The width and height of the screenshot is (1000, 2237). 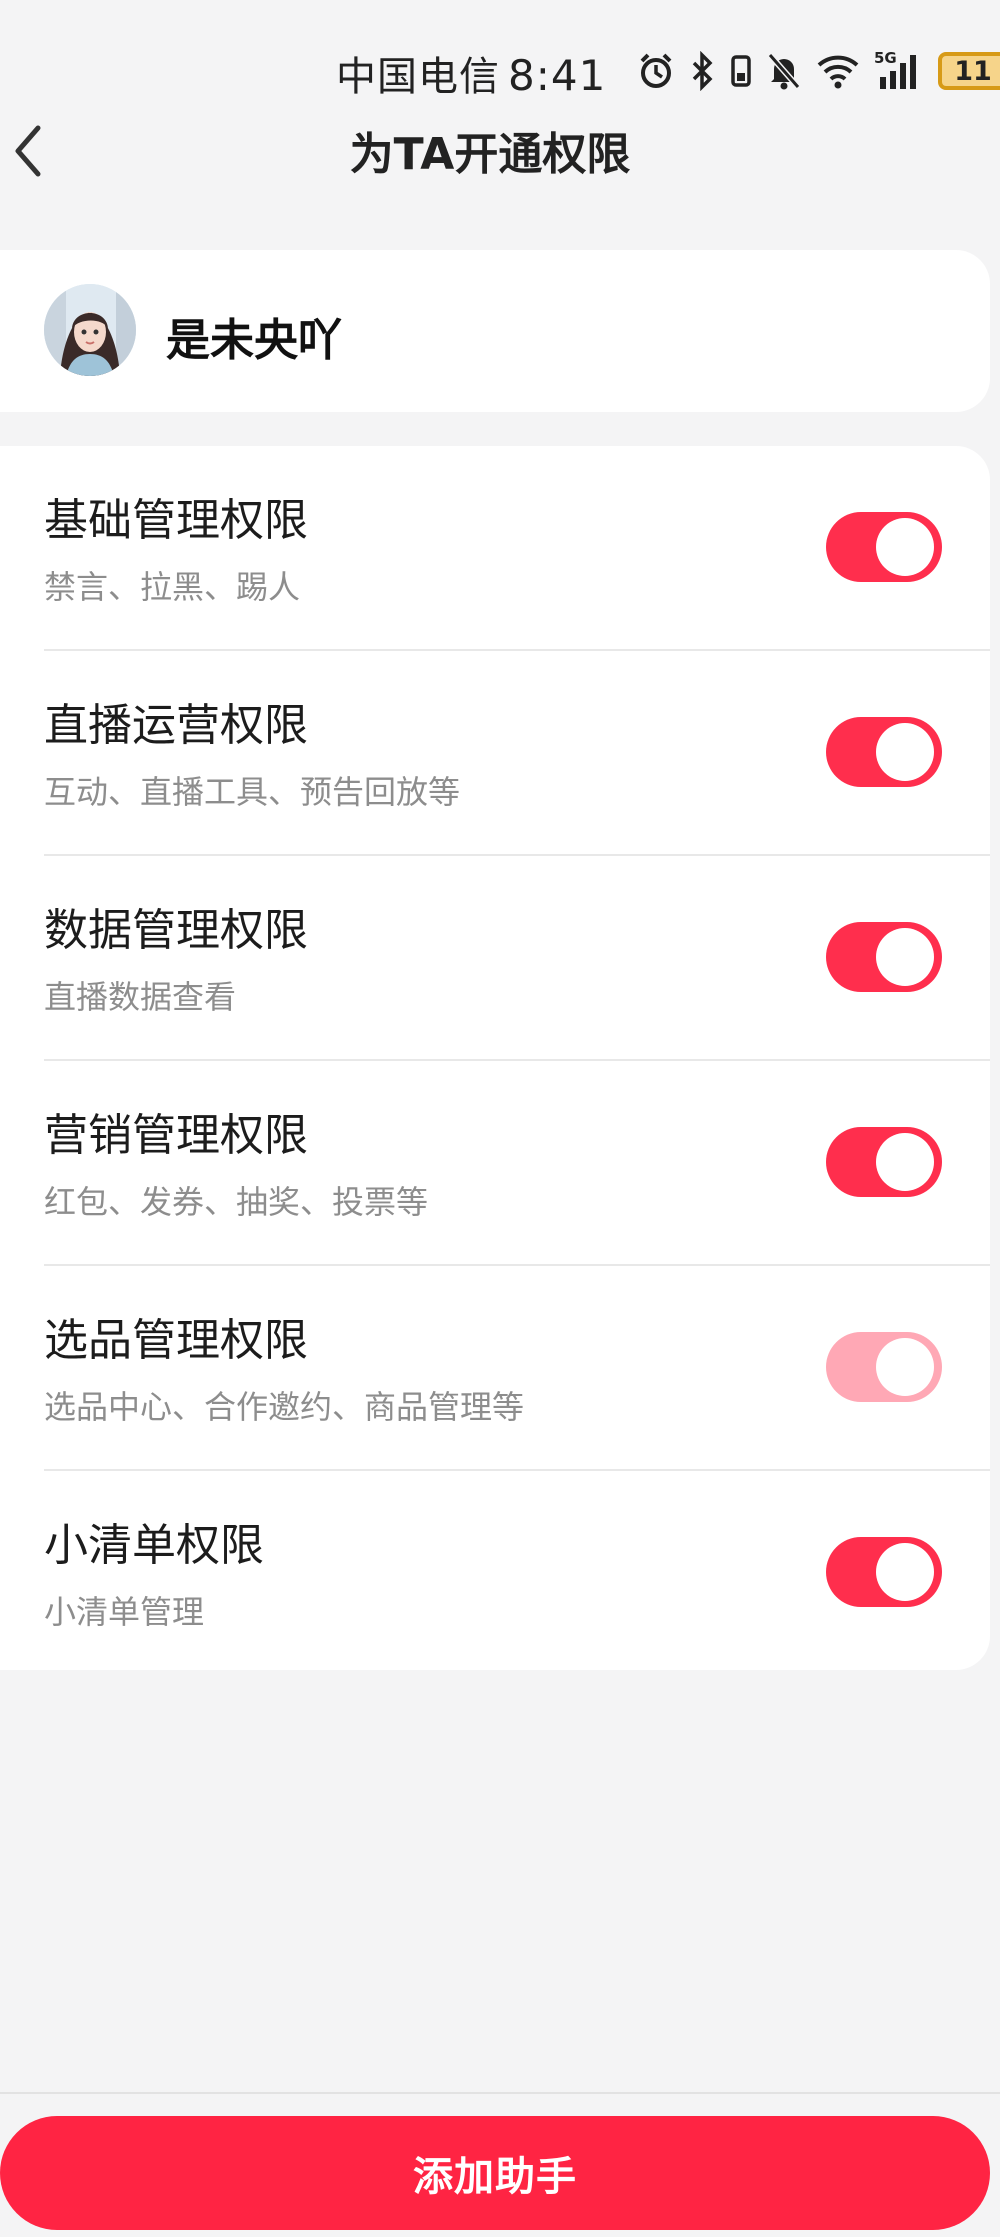 I want to click on add-assistant-label: 添加助手, so click(x=495, y=2177).